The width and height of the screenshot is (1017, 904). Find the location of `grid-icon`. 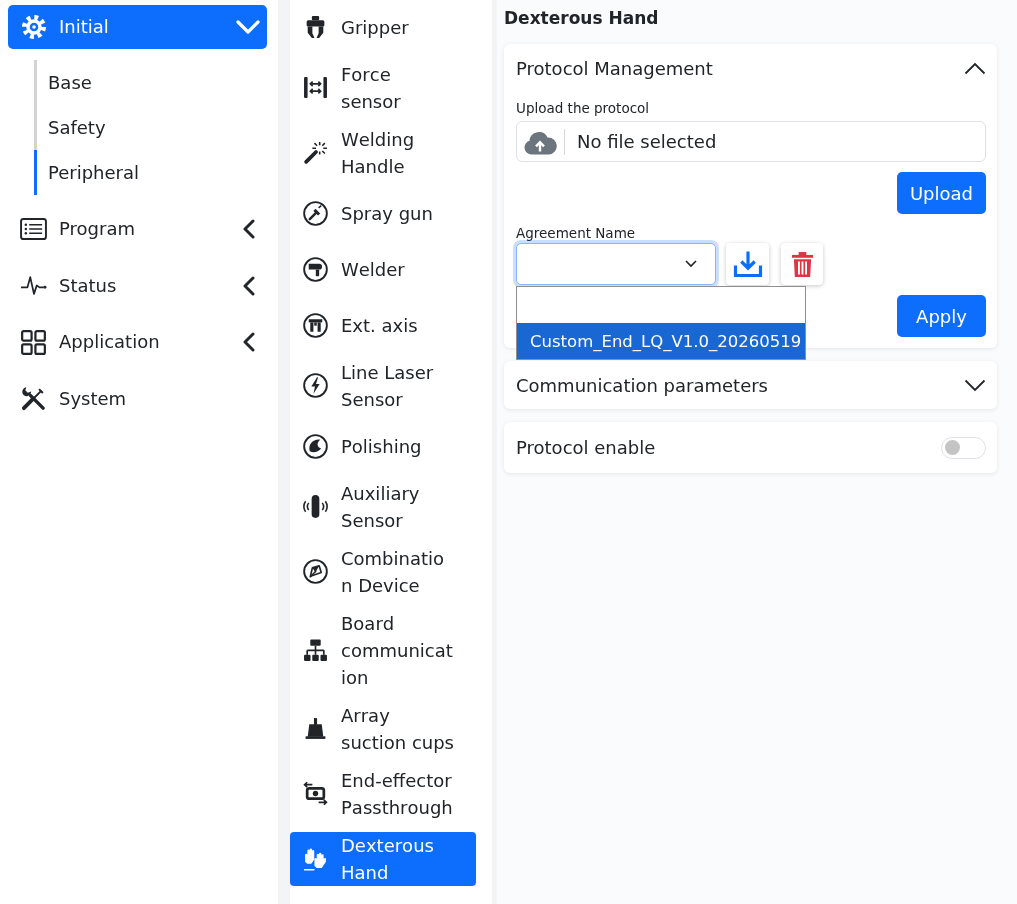

grid-icon is located at coordinates (33, 342).